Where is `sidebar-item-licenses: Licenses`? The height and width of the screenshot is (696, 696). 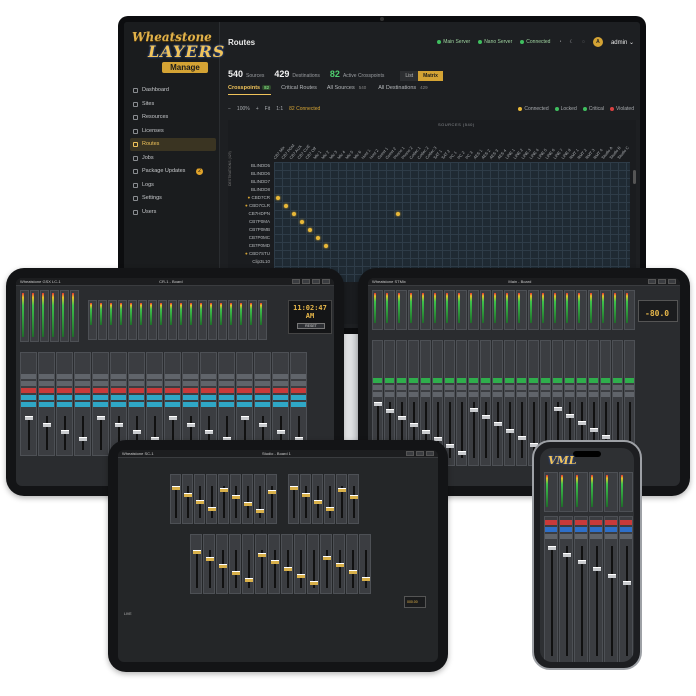 sidebar-item-licenses: Licenses is located at coordinates (173, 131).